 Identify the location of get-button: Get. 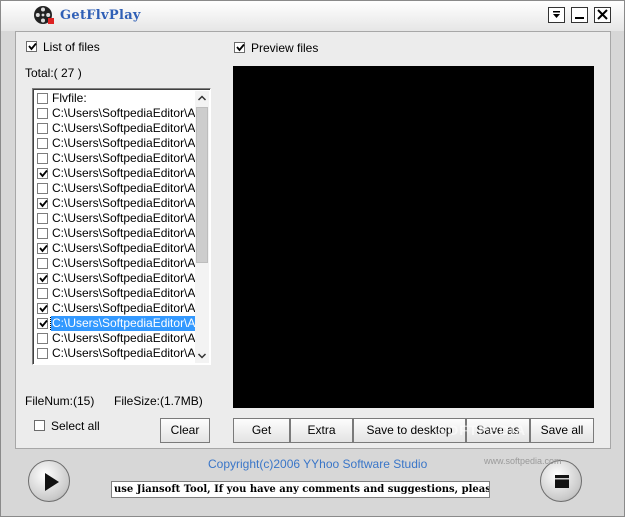
(261, 430).